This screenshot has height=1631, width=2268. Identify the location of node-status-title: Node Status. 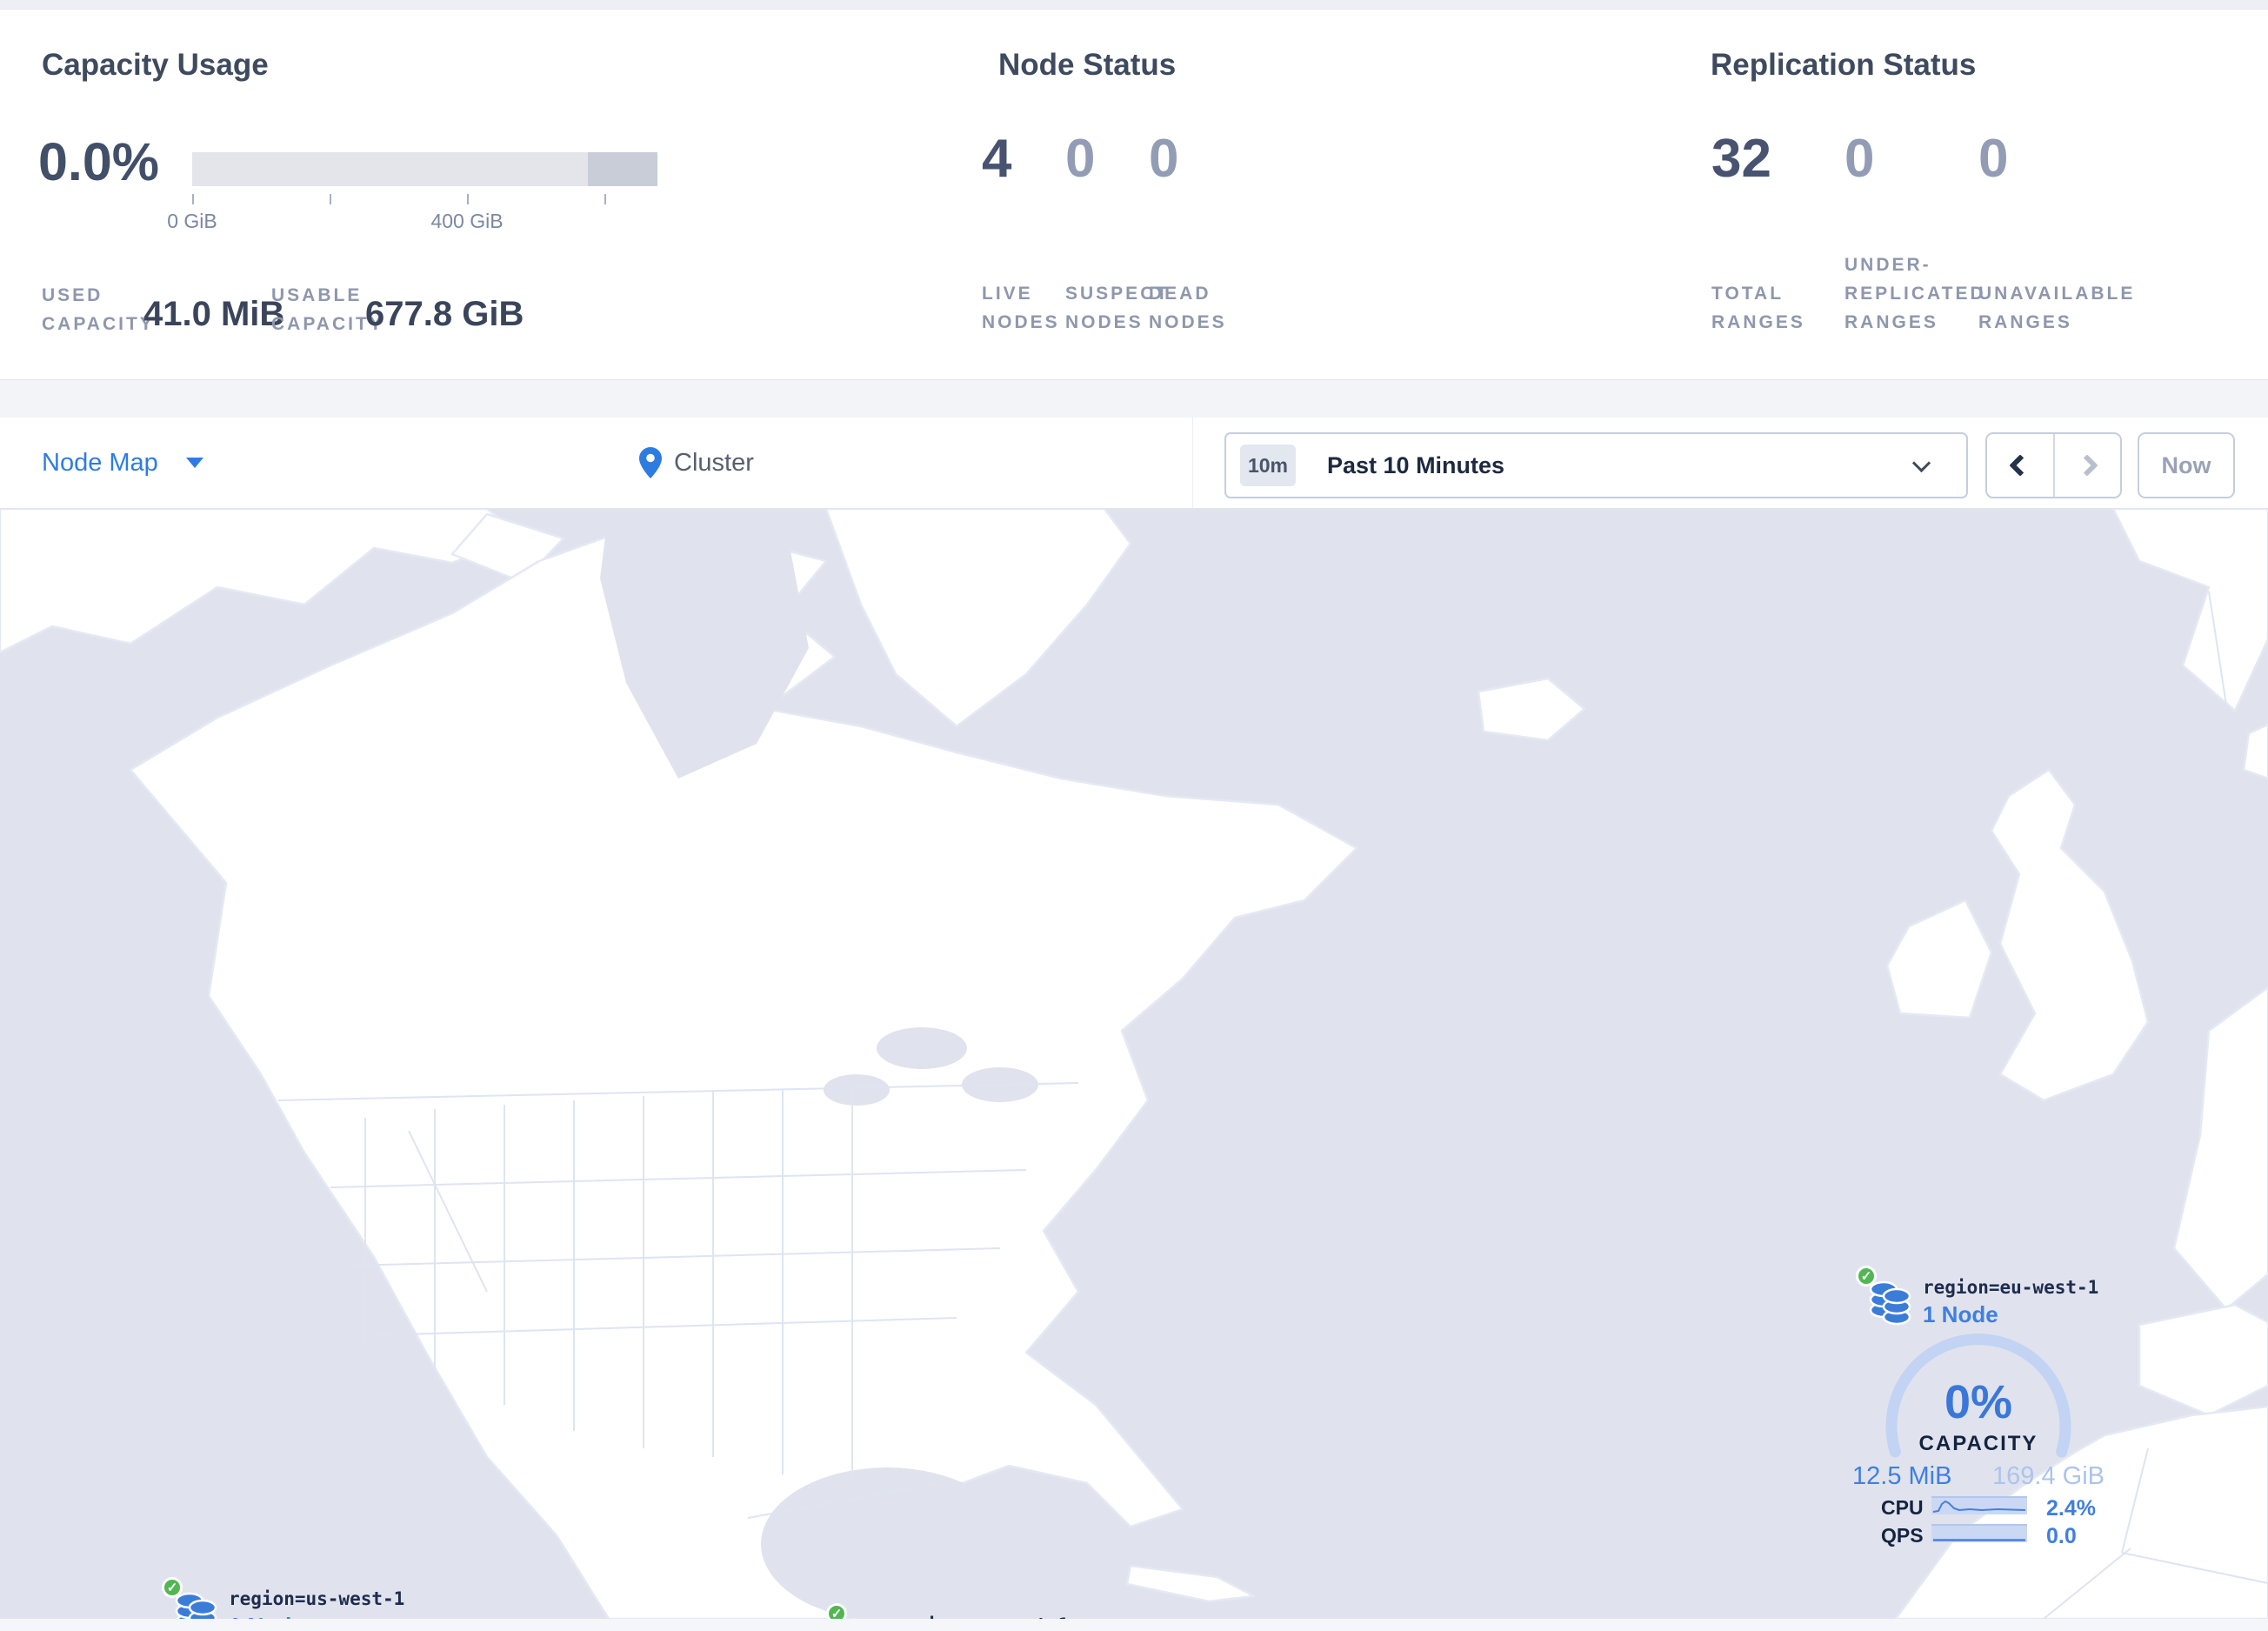
(1087, 65).